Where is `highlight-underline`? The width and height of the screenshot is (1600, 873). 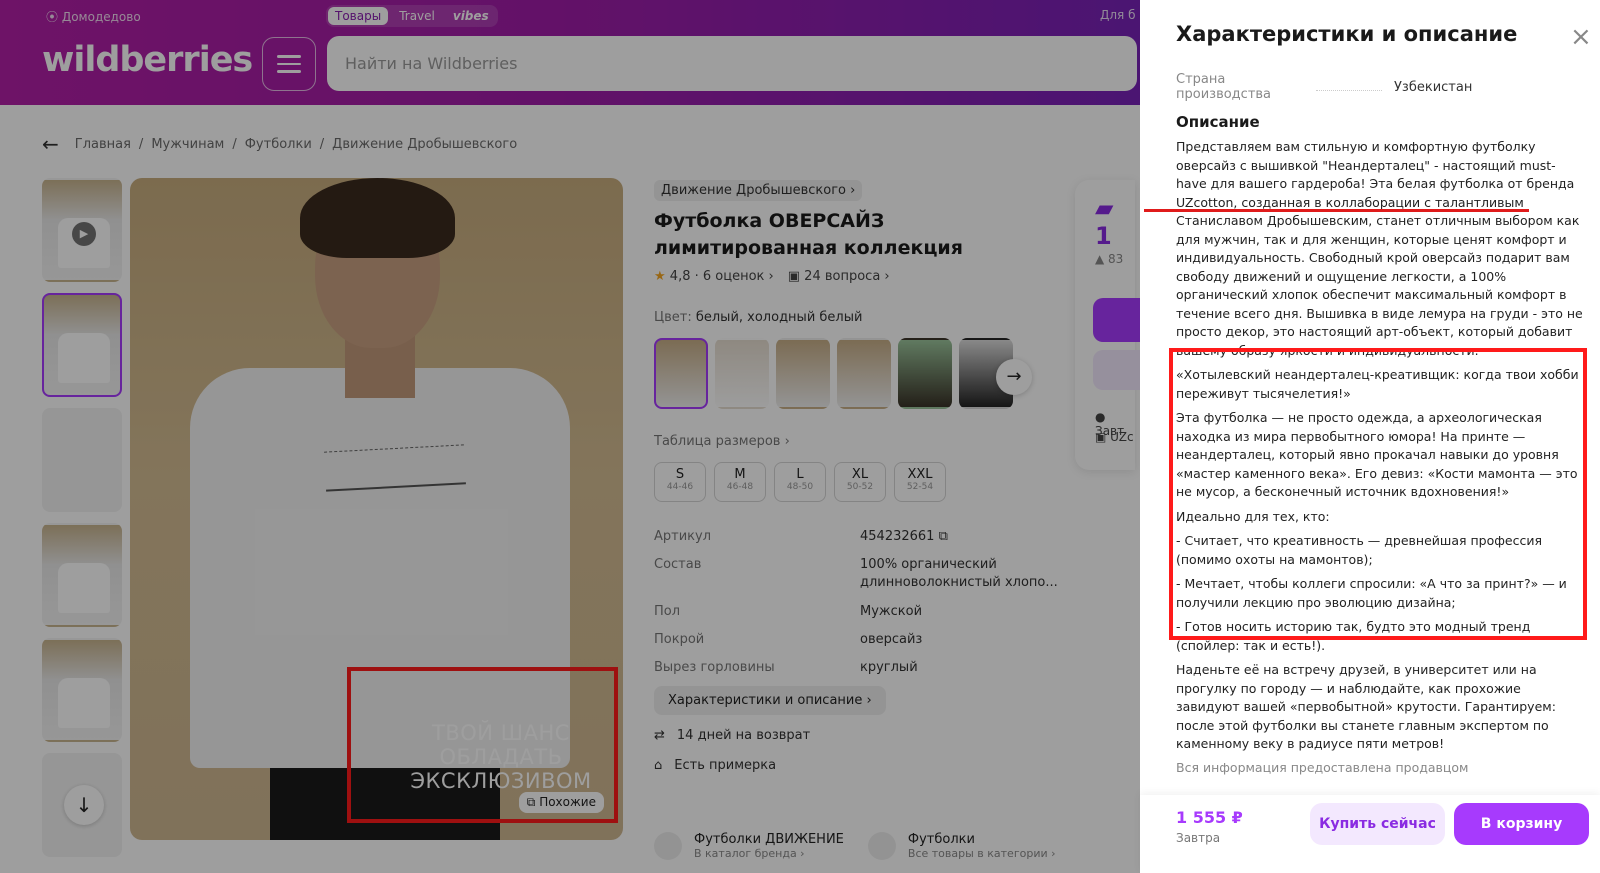 highlight-underline is located at coordinates (1336, 210).